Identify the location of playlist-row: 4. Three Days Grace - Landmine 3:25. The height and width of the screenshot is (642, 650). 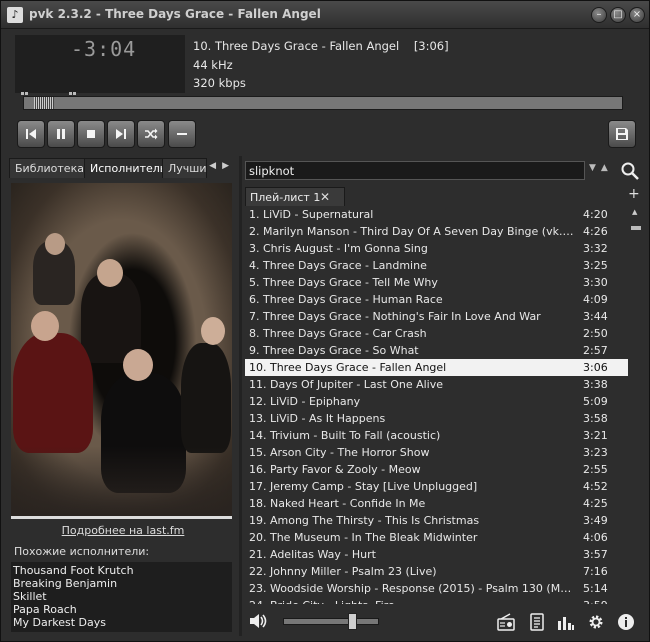
(436, 265).